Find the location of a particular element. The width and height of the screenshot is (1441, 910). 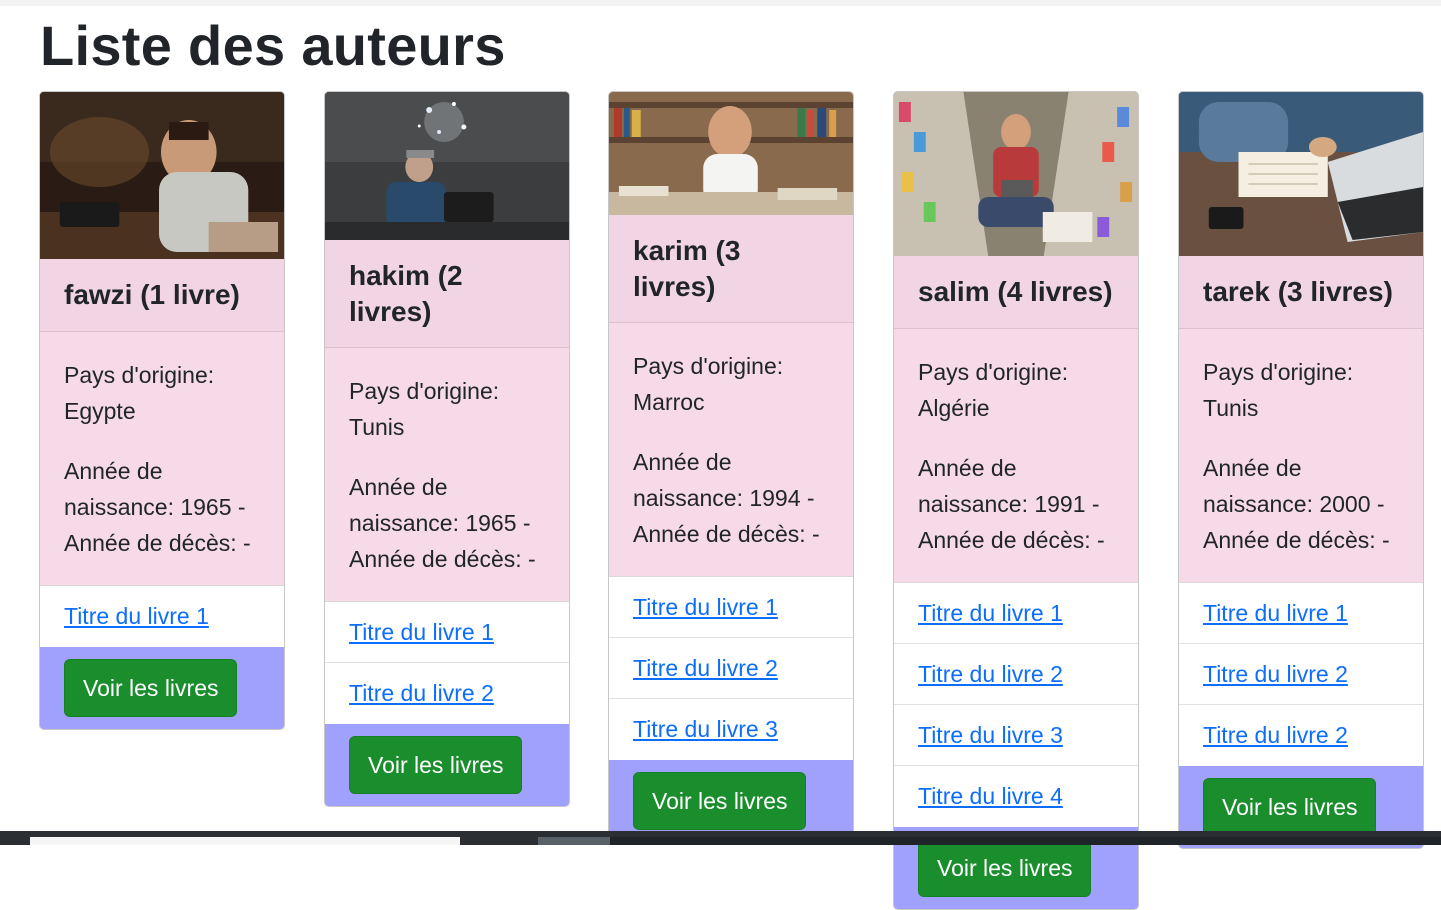

book-list: Titre du livre 1 is located at coordinates (162, 616).